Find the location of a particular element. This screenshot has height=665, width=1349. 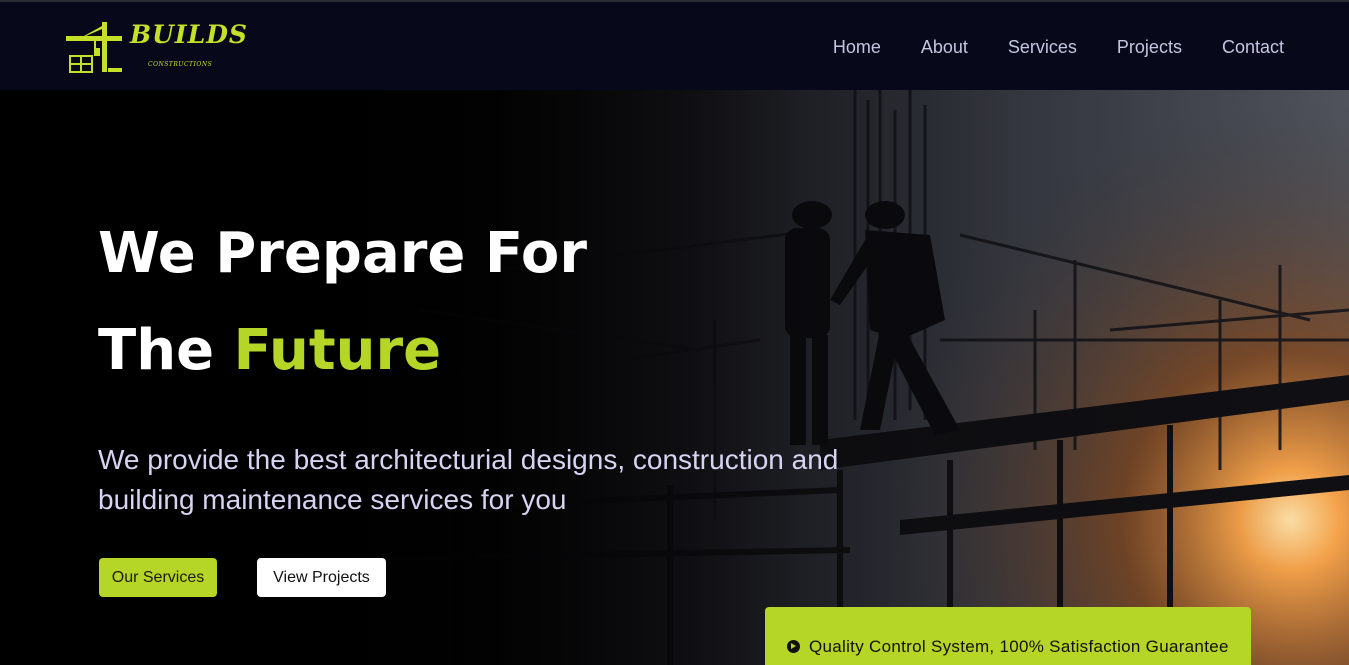

main-nav: Home About Services Projects Contact is located at coordinates (1058, 47).